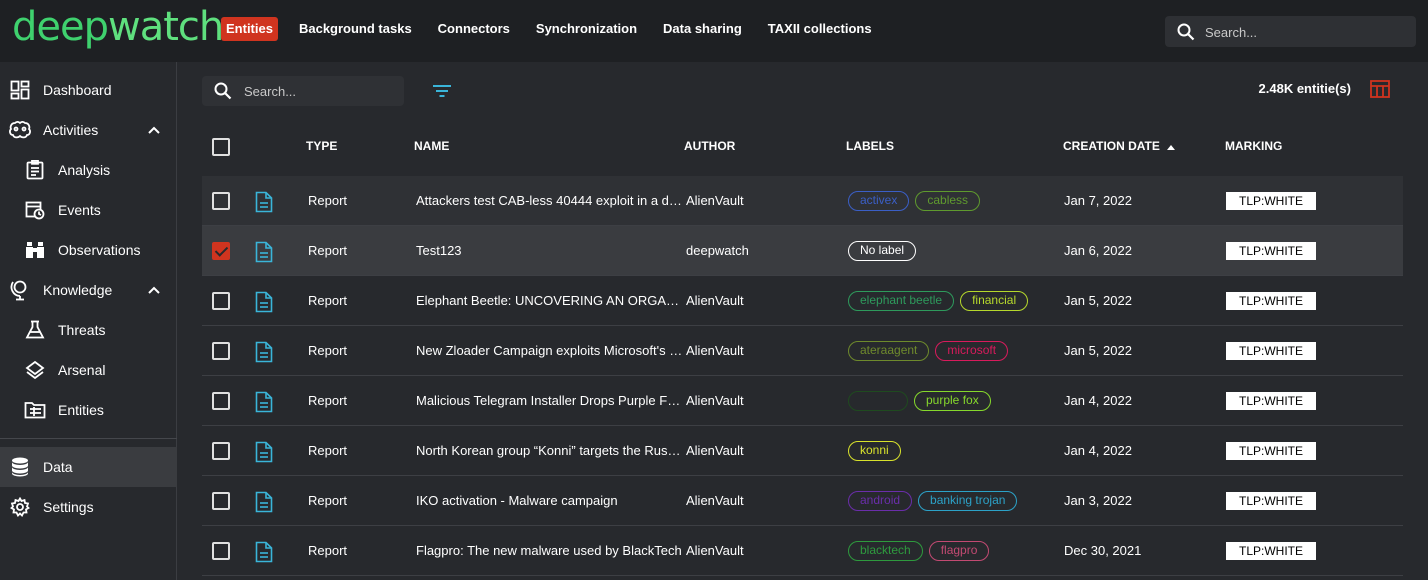 The height and width of the screenshot is (580, 1428). Describe the element at coordinates (35, 330) in the screenshot. I see `flask-icon` at that location.